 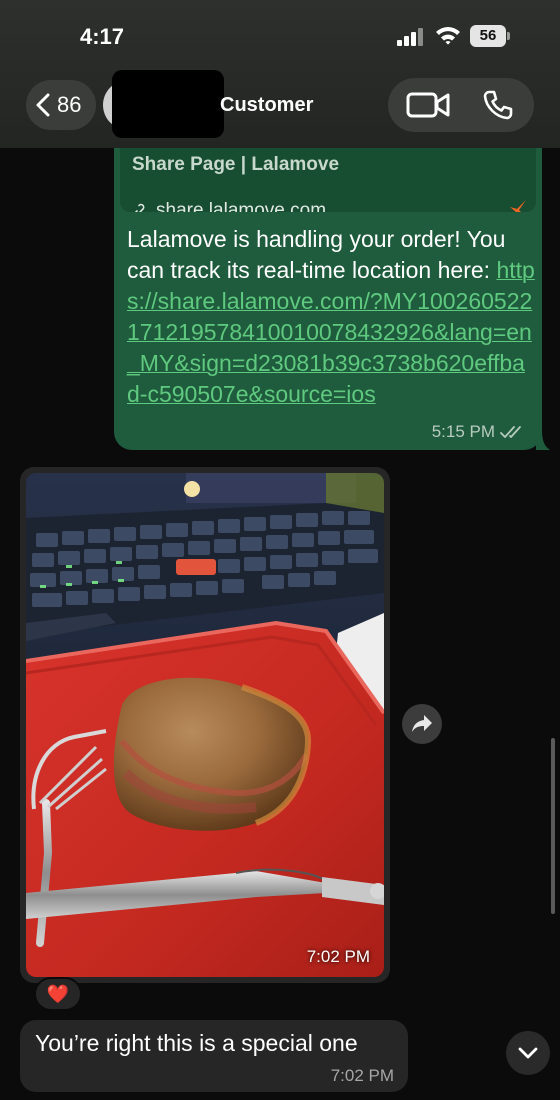 What do you see at coordinates (463, 431) in the screenshot?
I see `message-time: 5:15 PM` at bounding box center [463, 431].